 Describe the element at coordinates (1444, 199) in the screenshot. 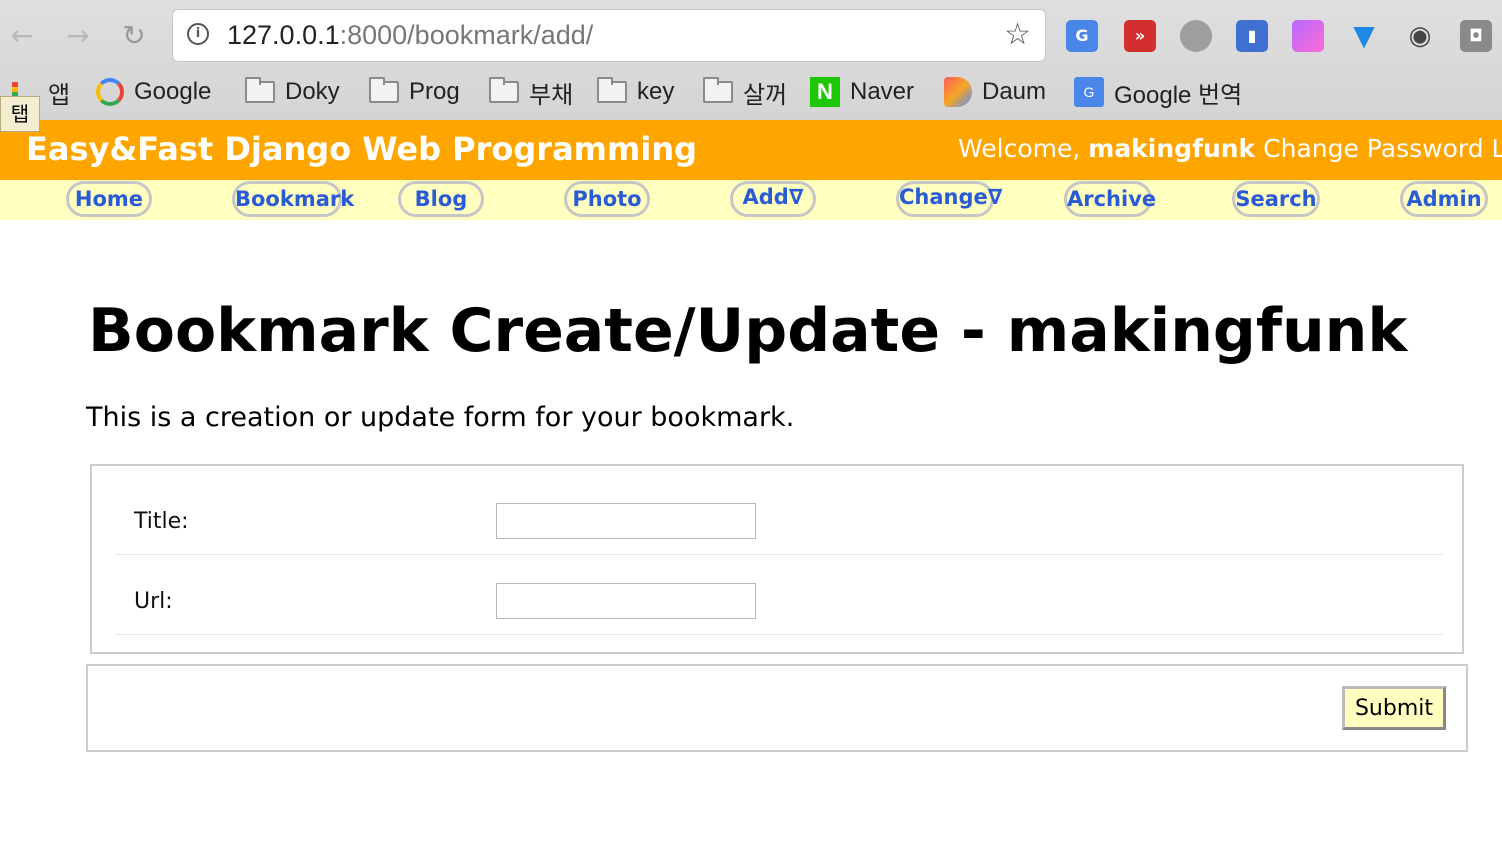

I see `menu-admin: Admin` at that location.